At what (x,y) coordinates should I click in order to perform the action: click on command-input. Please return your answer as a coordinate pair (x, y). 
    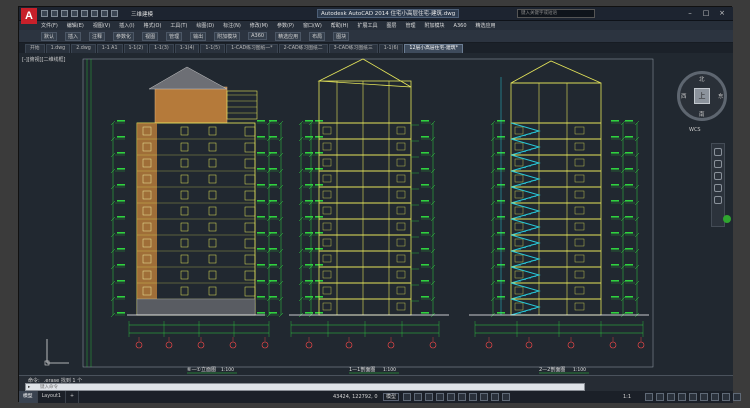
    Looking at the image, I should click on (300, 387).